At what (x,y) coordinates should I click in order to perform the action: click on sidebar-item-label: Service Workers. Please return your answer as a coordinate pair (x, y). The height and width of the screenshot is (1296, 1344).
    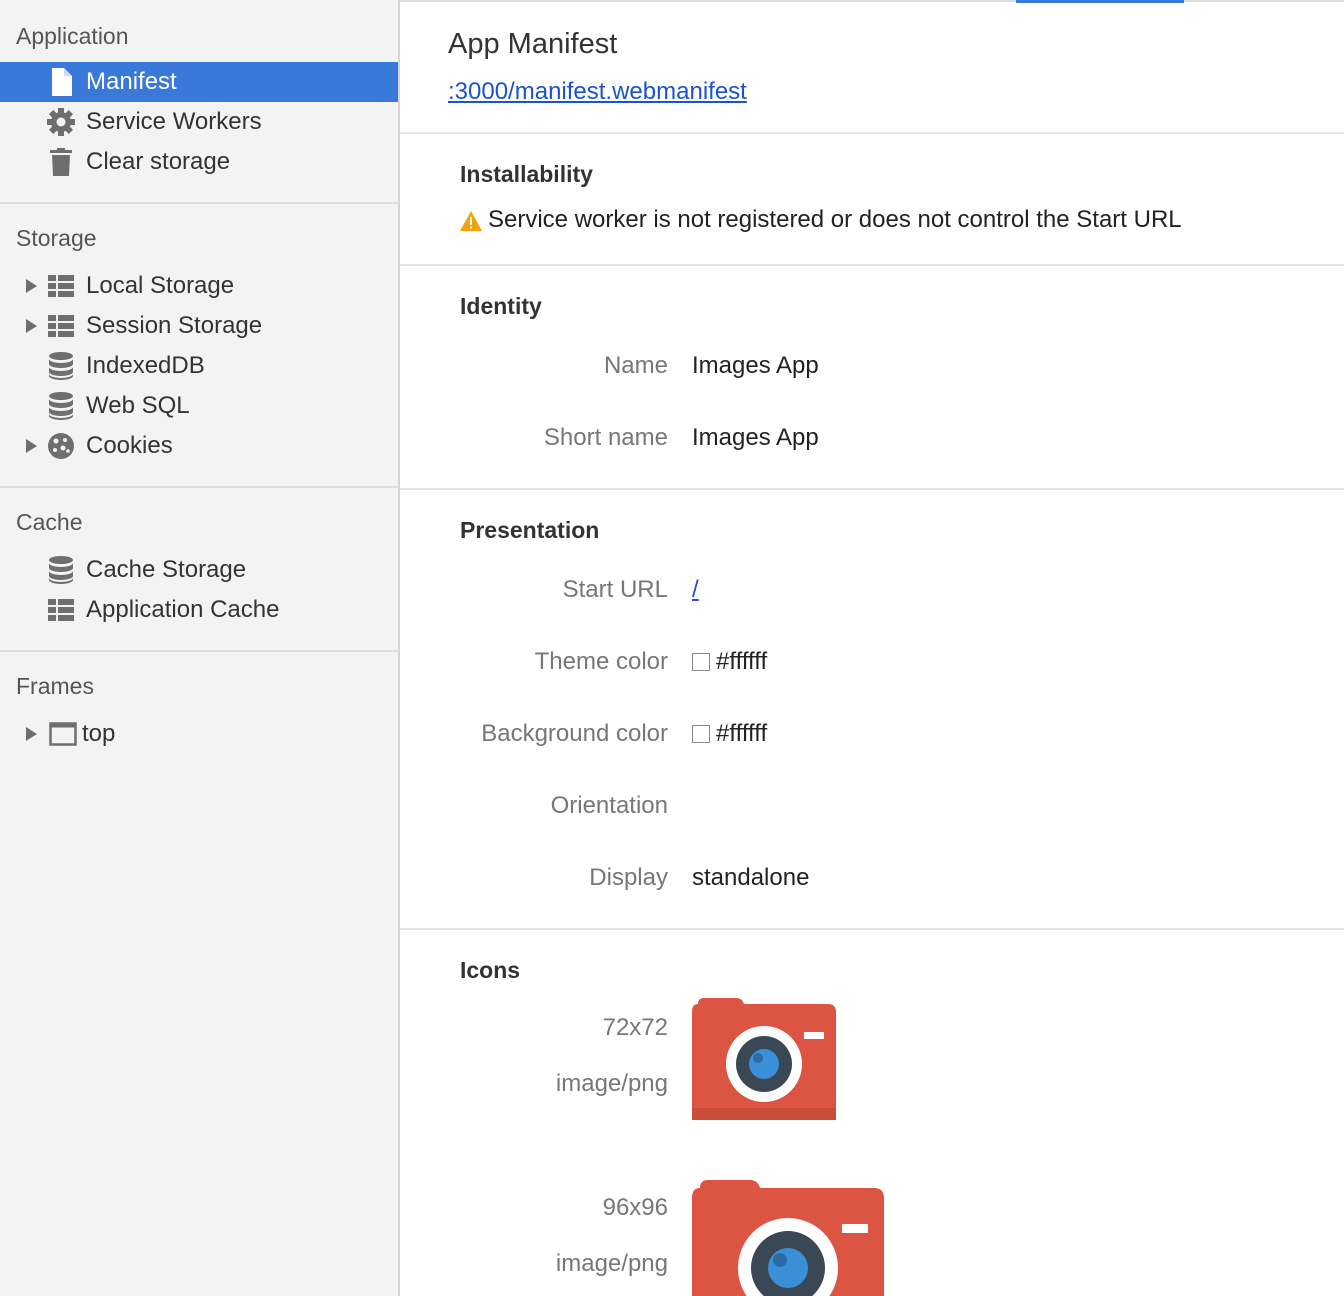
    Looking at the image, I should click on (174, 121).